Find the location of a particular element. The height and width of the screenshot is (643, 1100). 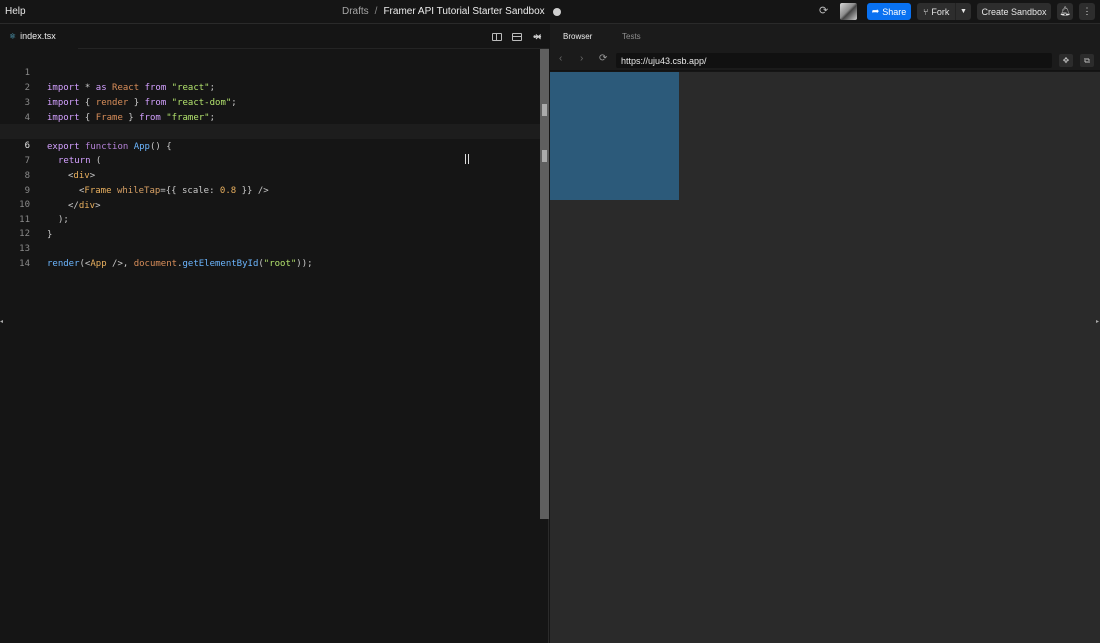

url-input is located at coordinates (834, 60).